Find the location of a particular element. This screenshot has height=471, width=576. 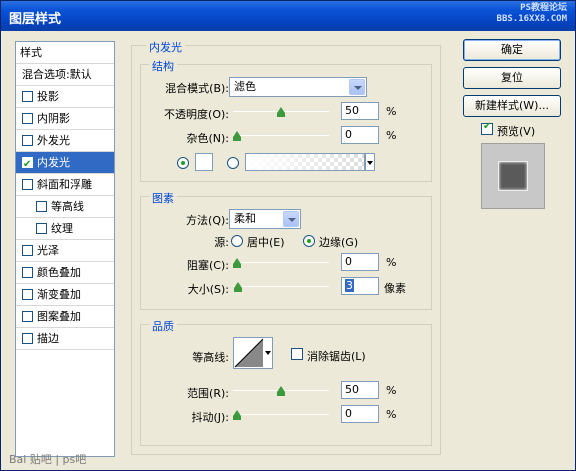

opacity-unit: % is located at coordinates (391, 111).